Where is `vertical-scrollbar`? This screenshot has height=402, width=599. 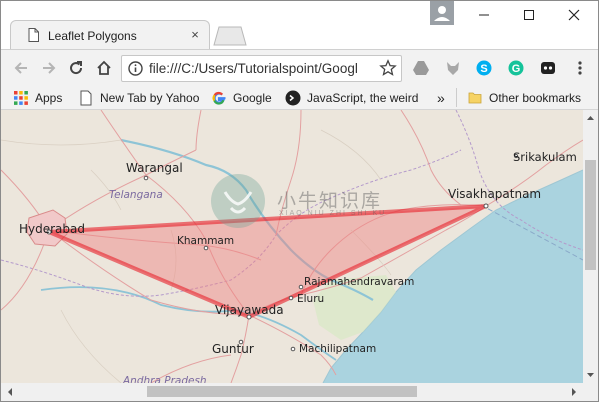 vertical-scrollbar is located at coordinates (590, 246).